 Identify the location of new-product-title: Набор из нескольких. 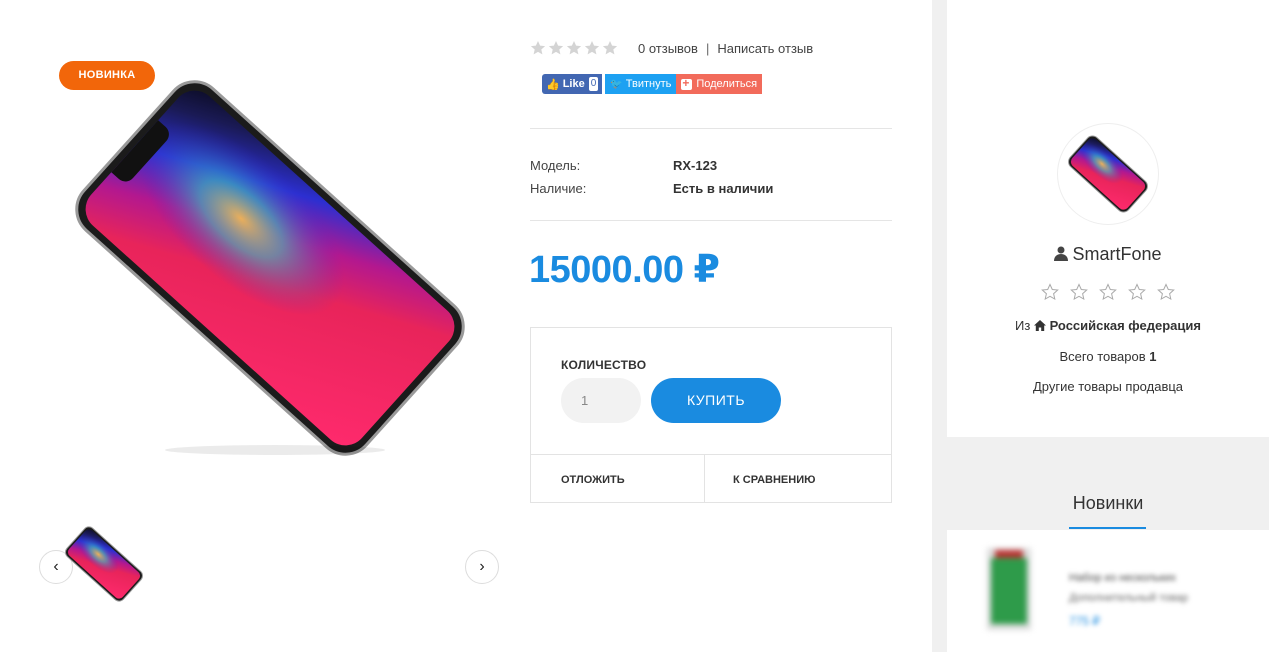
(1122, 578).